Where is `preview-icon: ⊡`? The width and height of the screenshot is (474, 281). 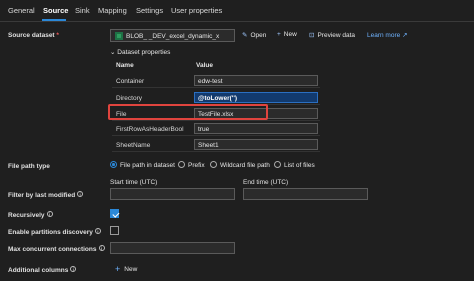 preview-icon: ⊡ is located at coordinates (312, 35).